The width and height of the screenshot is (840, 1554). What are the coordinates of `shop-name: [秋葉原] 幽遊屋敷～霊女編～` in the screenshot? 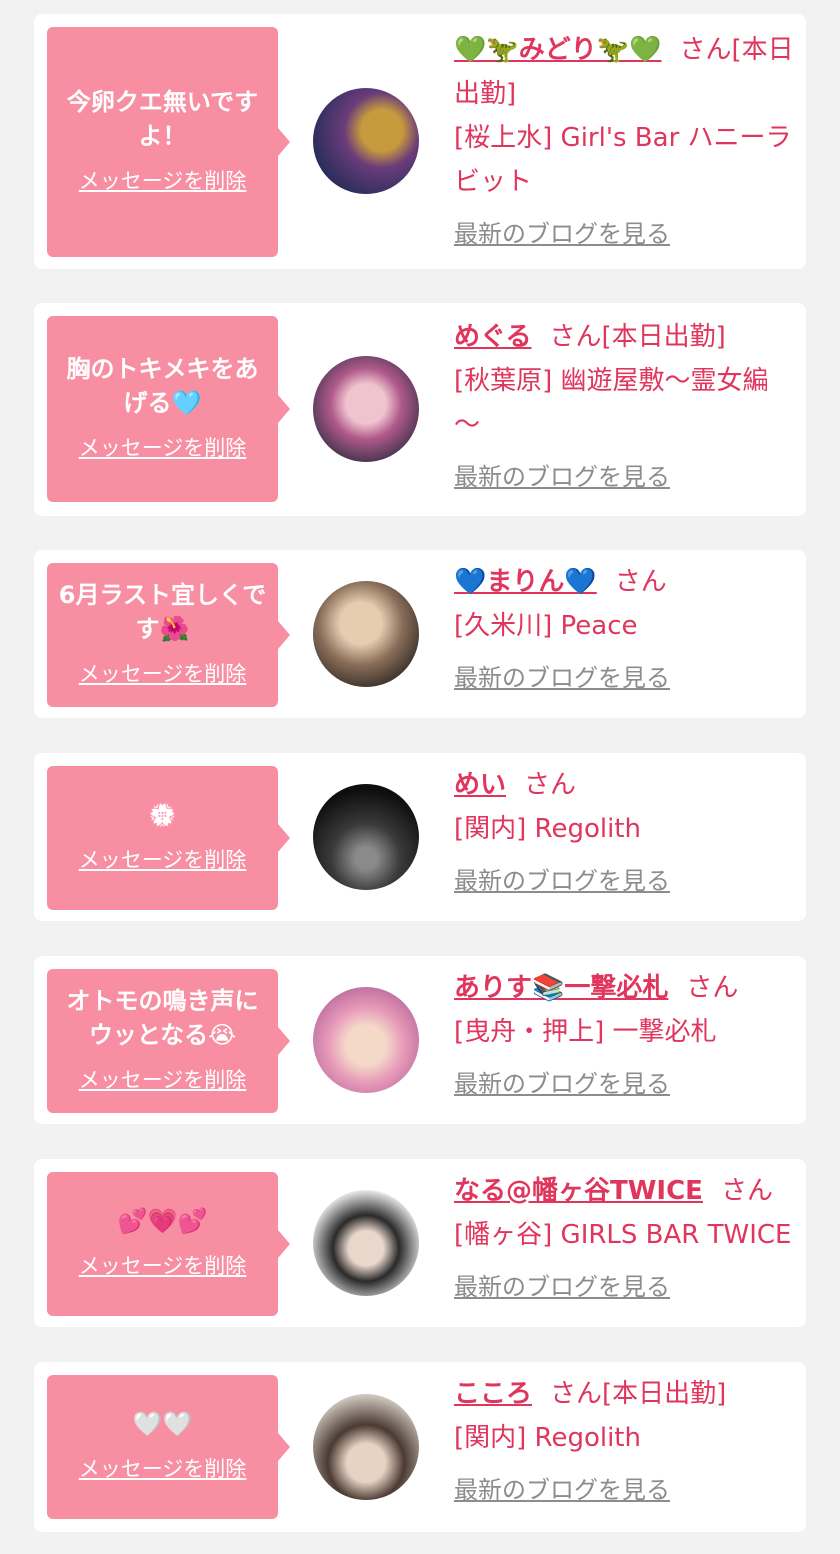 It's located at (611, 403).